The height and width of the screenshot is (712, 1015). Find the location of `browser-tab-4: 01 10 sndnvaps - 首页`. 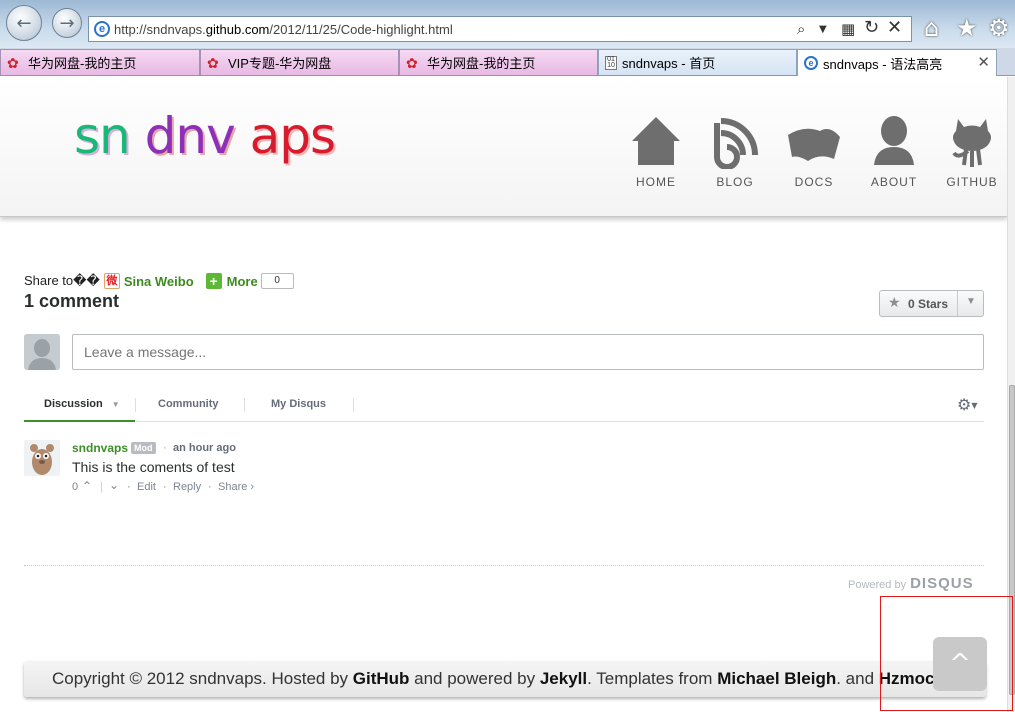

browser-tab-4: 01 10 sndnvaps - 首页 is located at coordinates (697, 62).